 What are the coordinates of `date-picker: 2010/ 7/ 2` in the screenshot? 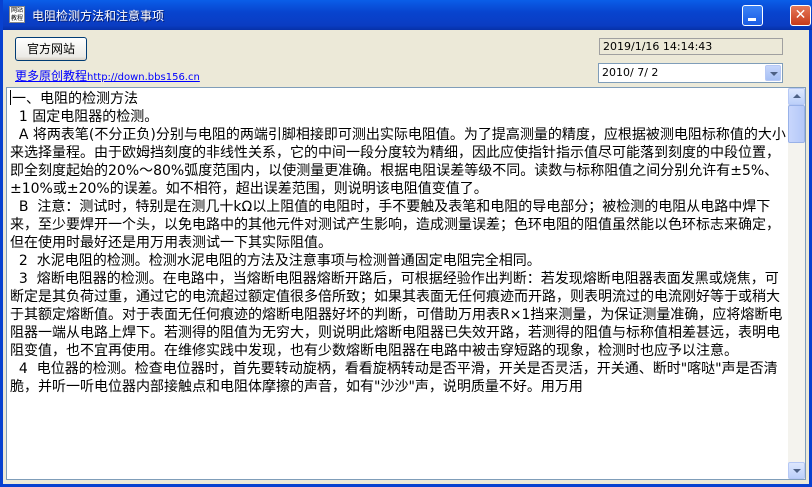 It's located at (690, 73).